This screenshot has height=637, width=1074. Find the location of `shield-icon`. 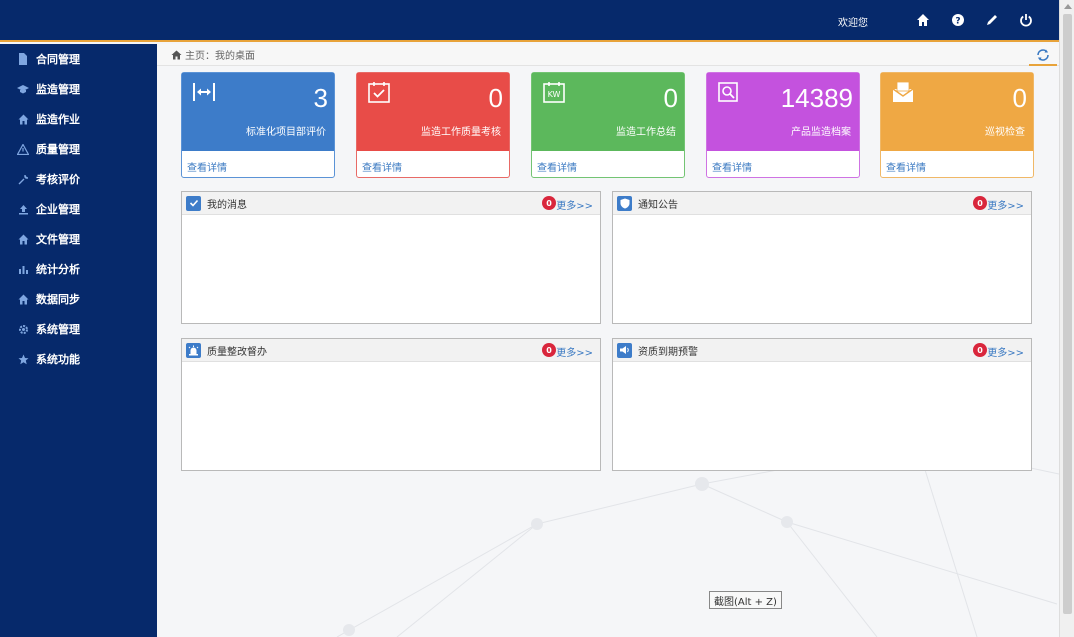

shield-icon is located at coordinates (624, 203).